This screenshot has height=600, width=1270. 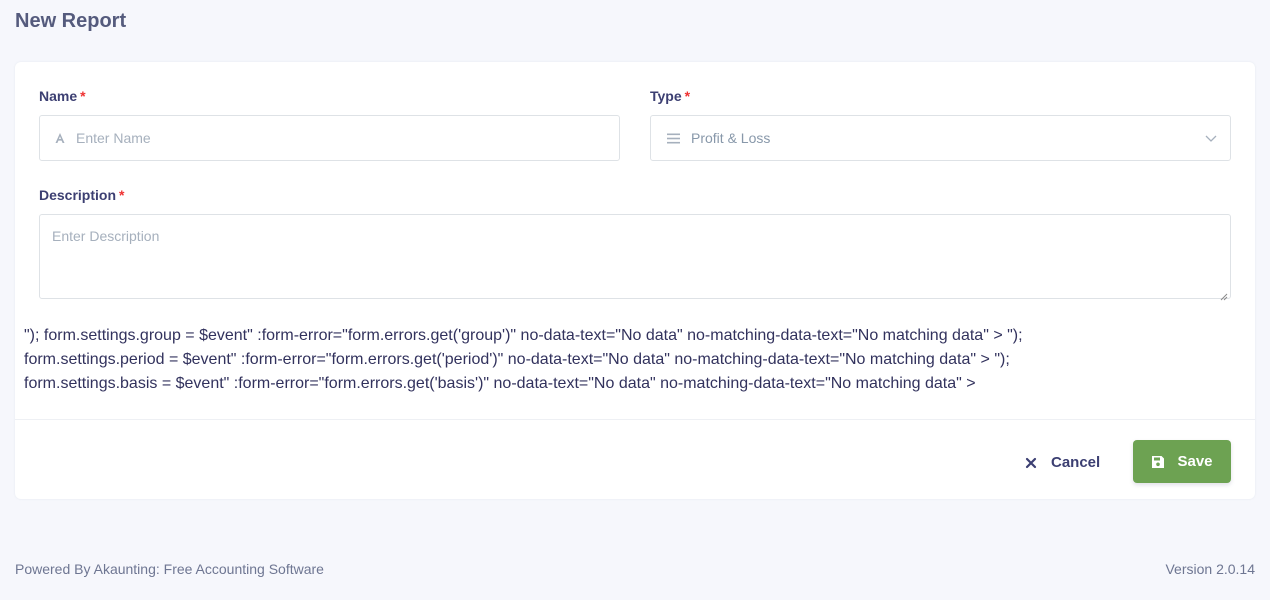 What do you see at coordinates (731, 138) in the screenshot?
I see `type-select-value: Profit & Loss` at bounding box center [731, 138].